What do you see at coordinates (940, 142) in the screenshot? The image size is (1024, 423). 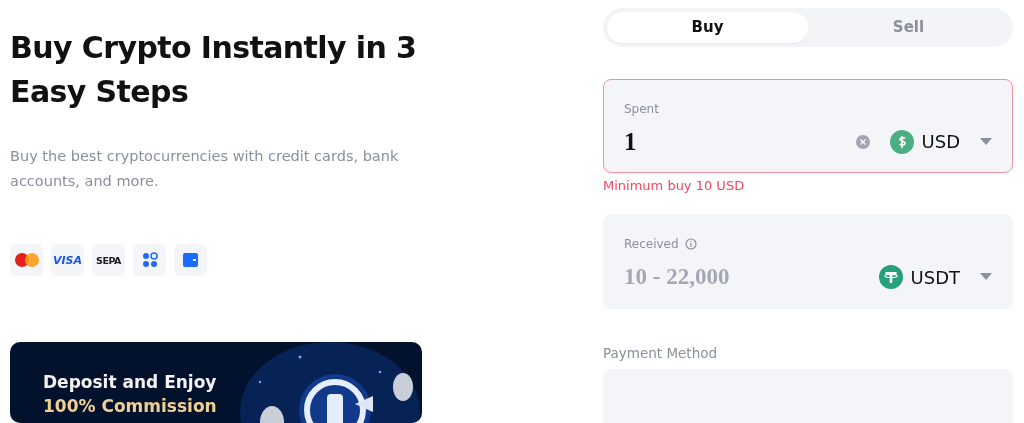 I see `currency-code: USD` at bounding box center [940, 142].